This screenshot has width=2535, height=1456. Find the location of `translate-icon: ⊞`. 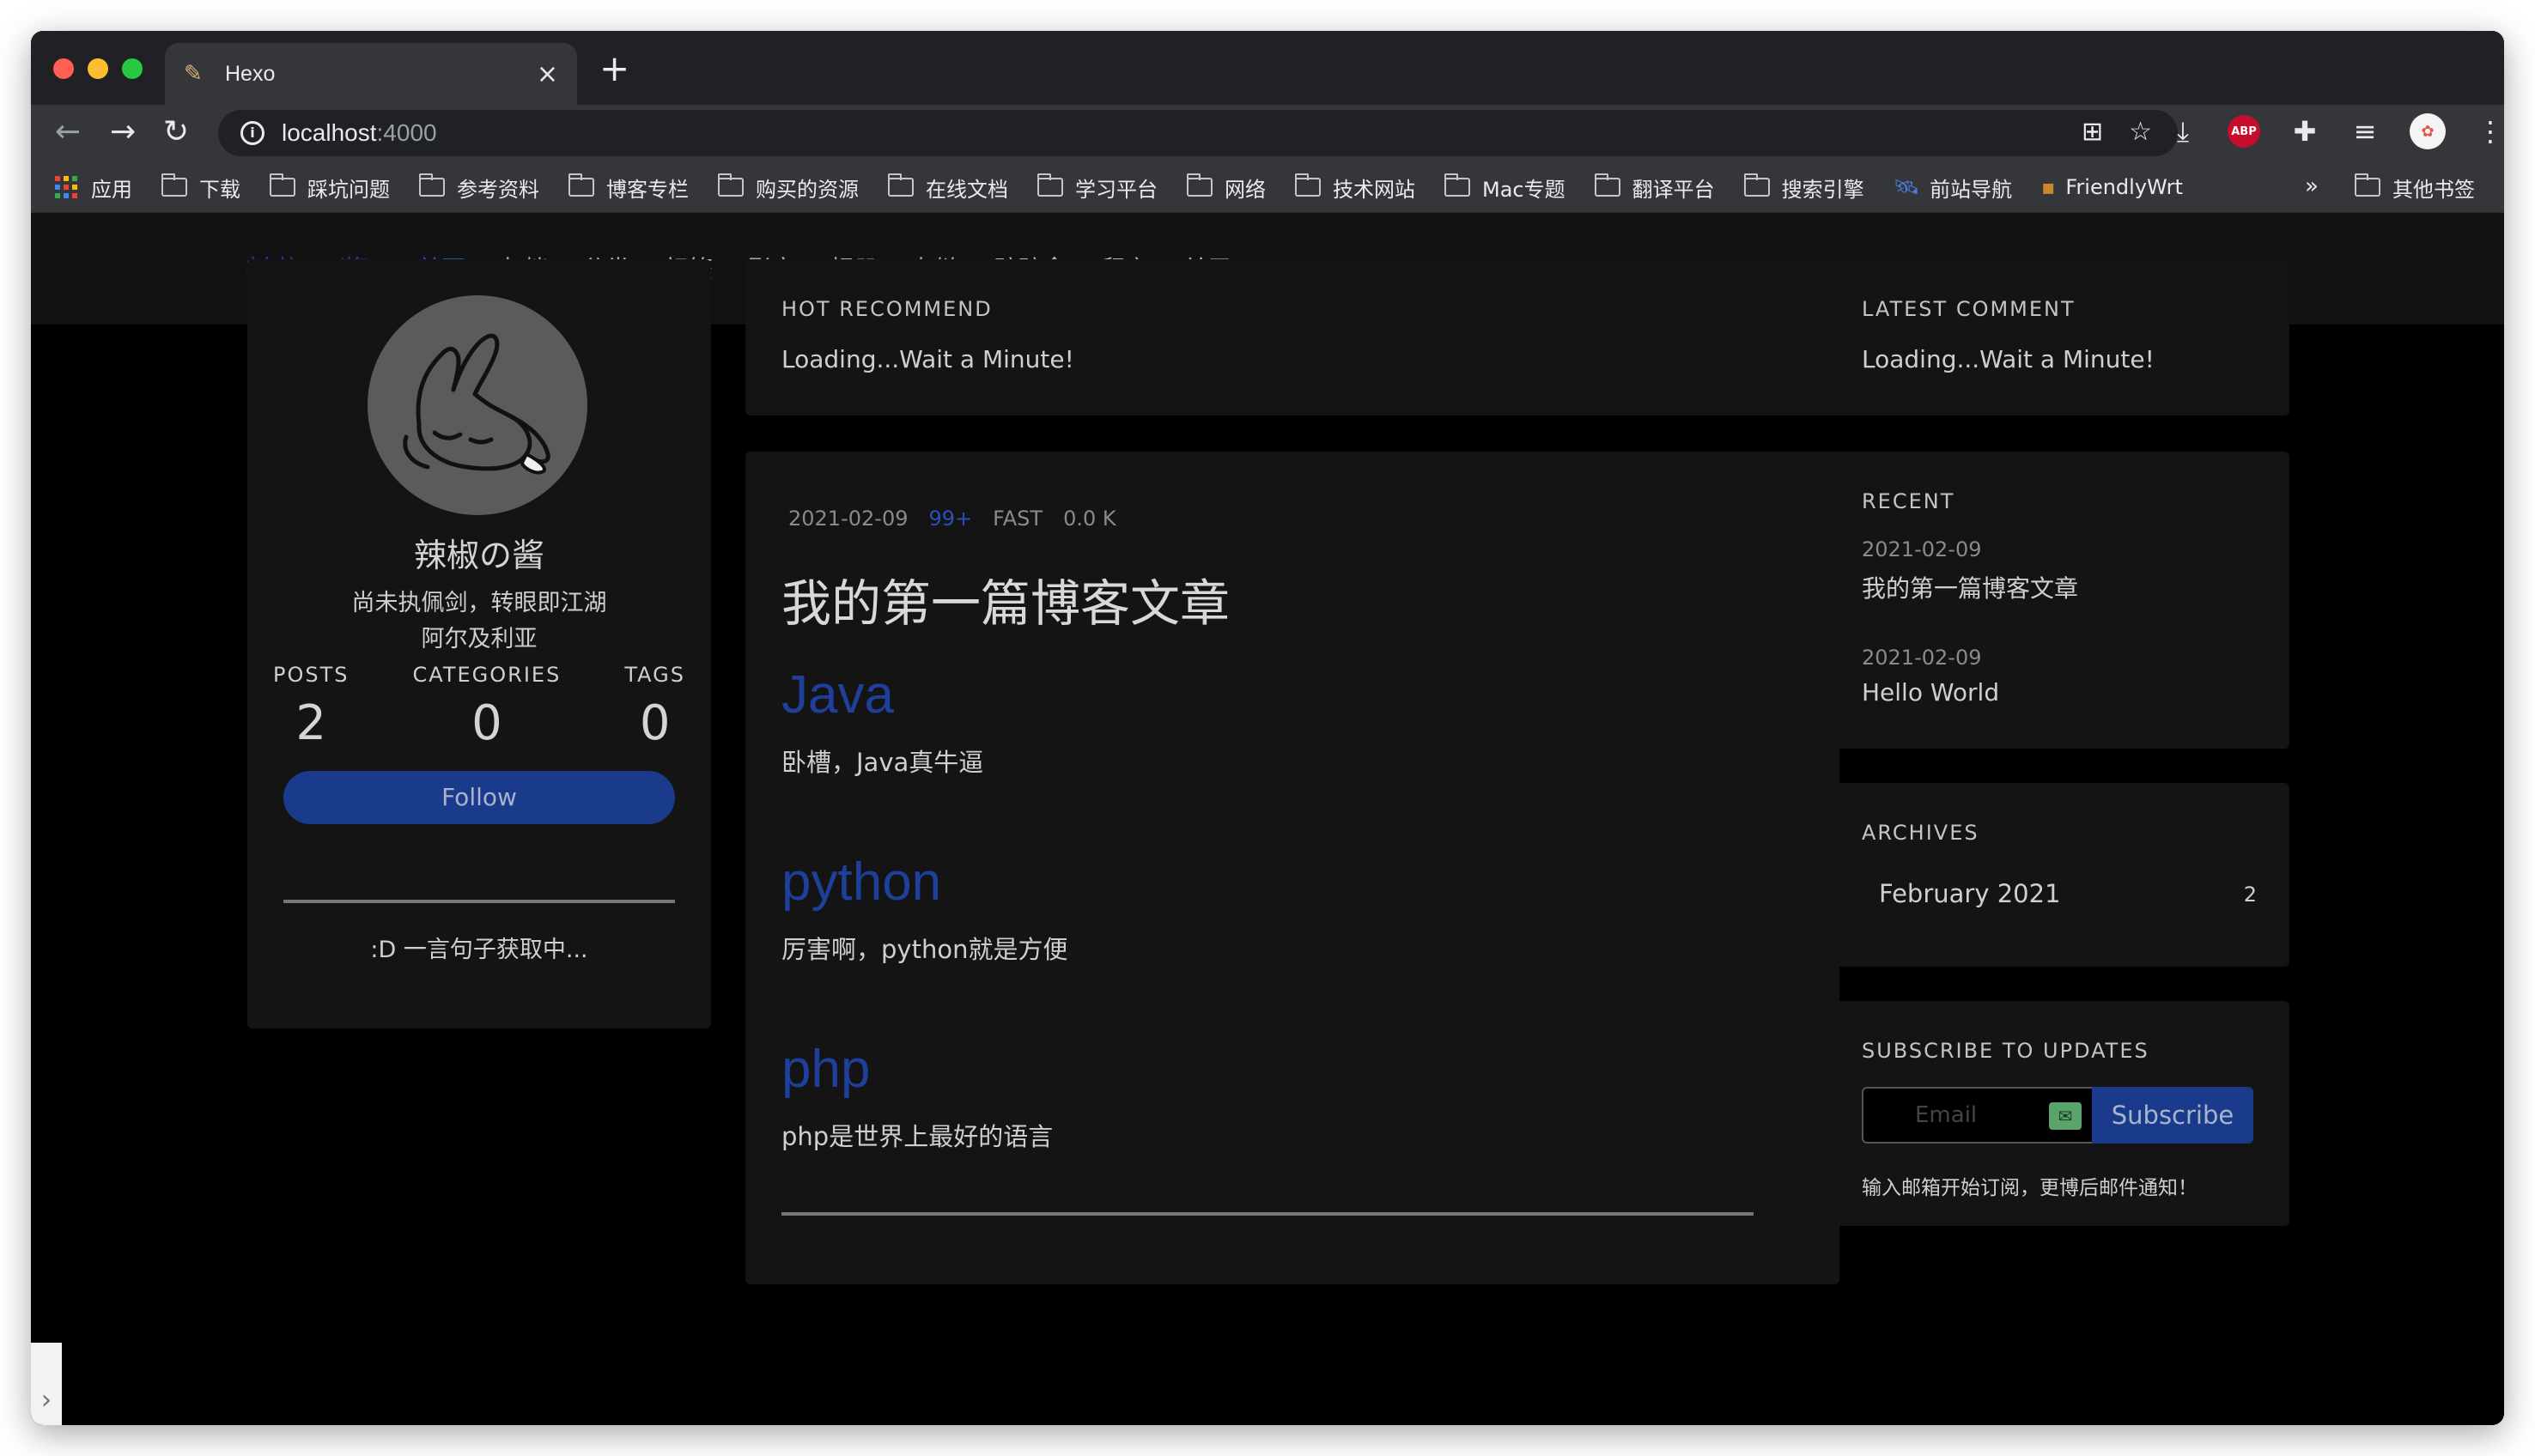

translate-icon: ⊞ is located at coordinates (2092, 132).